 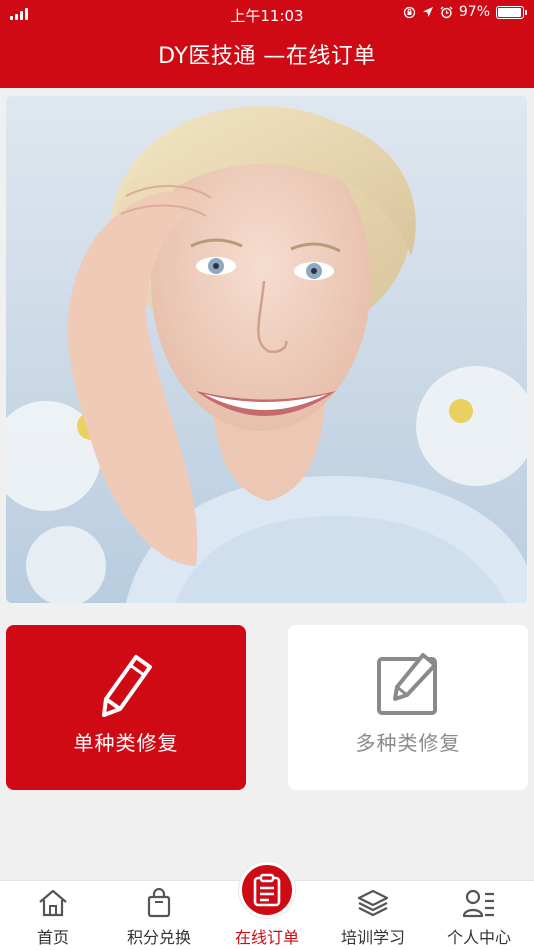 I want to click on edit-square-icon, so click(x=407, y=684).